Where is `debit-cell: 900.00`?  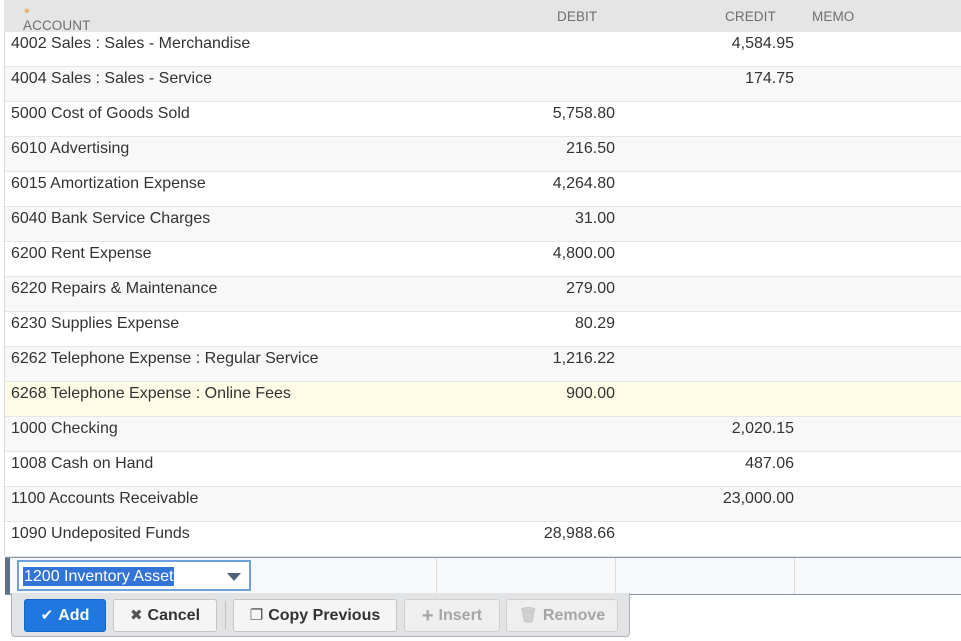 debit-cell: 900.00 is located at coordinates (590, 394).